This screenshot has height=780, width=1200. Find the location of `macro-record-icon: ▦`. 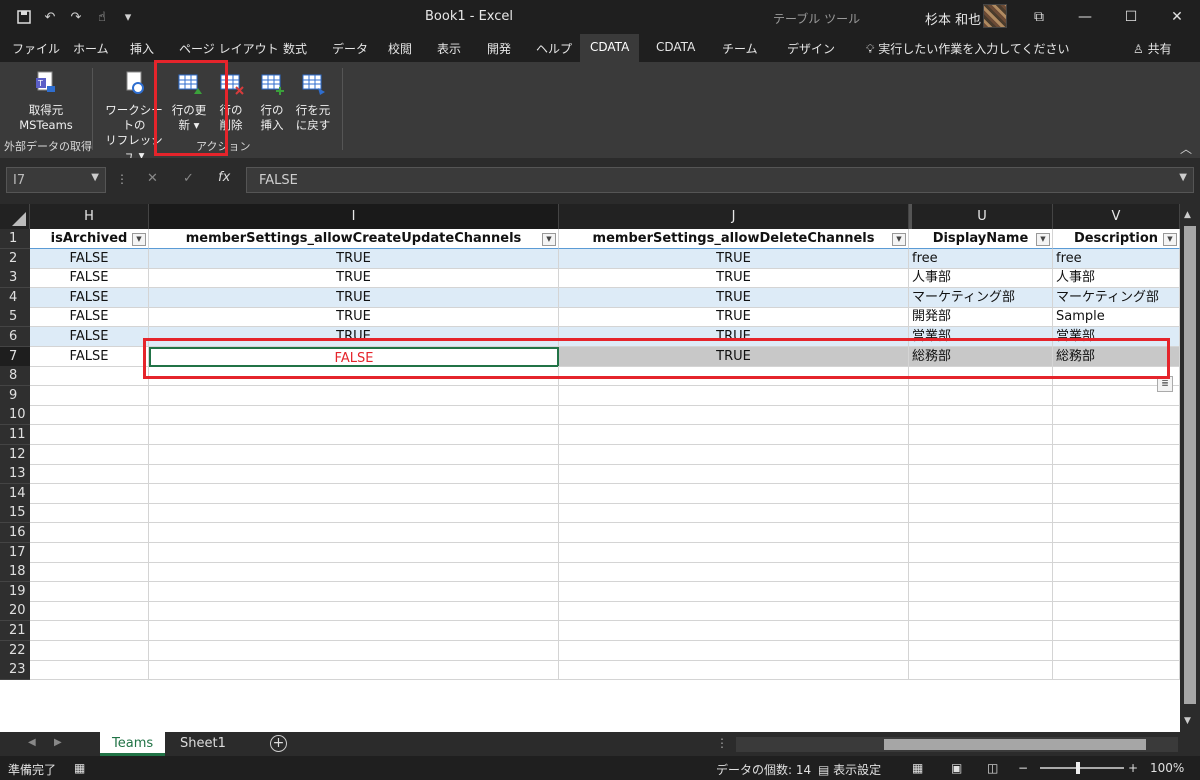

macro-record-icon: ▦ is located at coordinates (79, 768).